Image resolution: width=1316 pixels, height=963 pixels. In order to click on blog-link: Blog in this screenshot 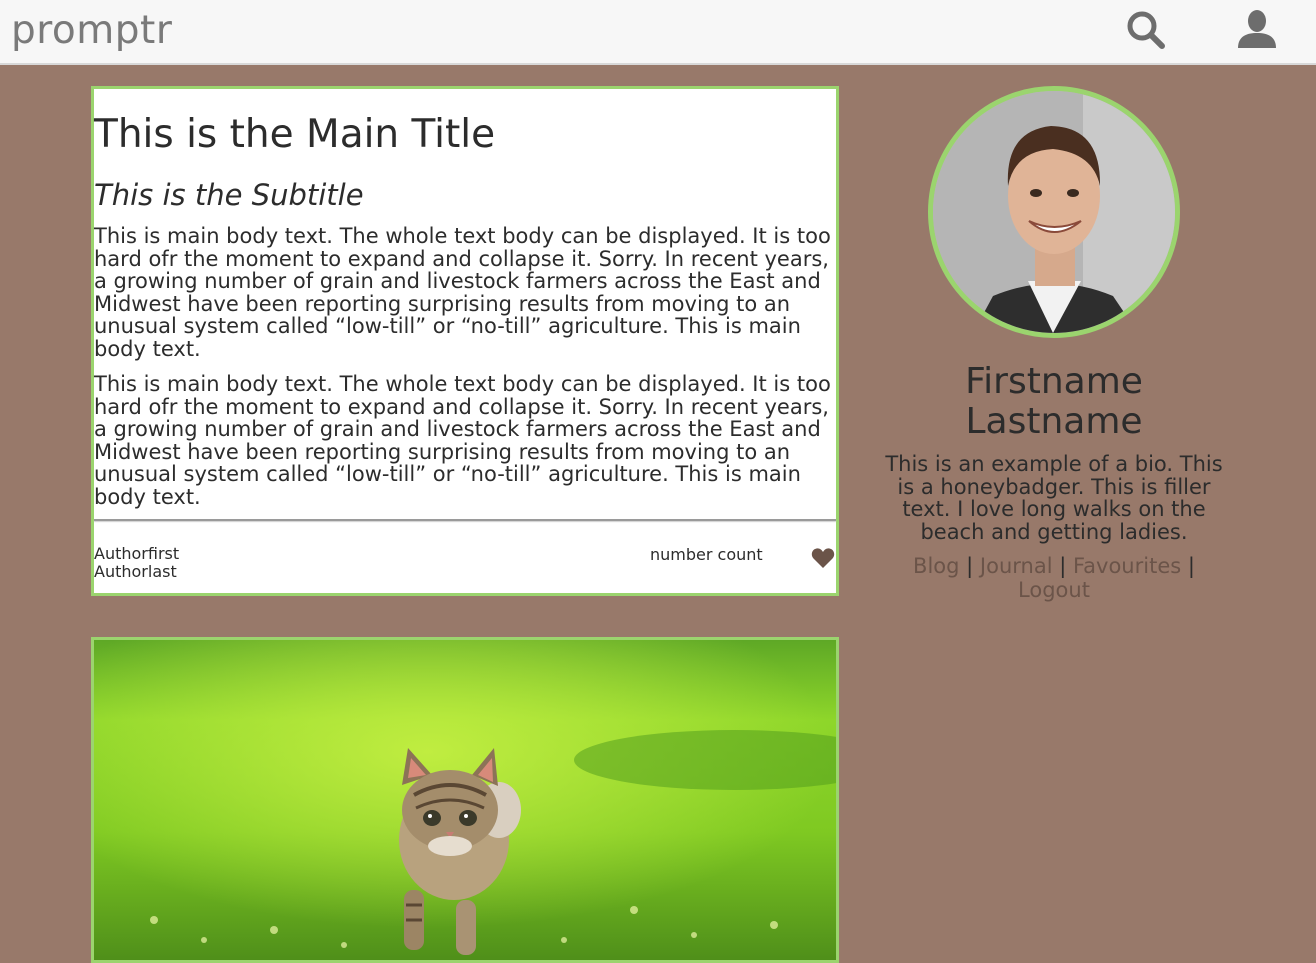, I will do `click(936, 566)`.